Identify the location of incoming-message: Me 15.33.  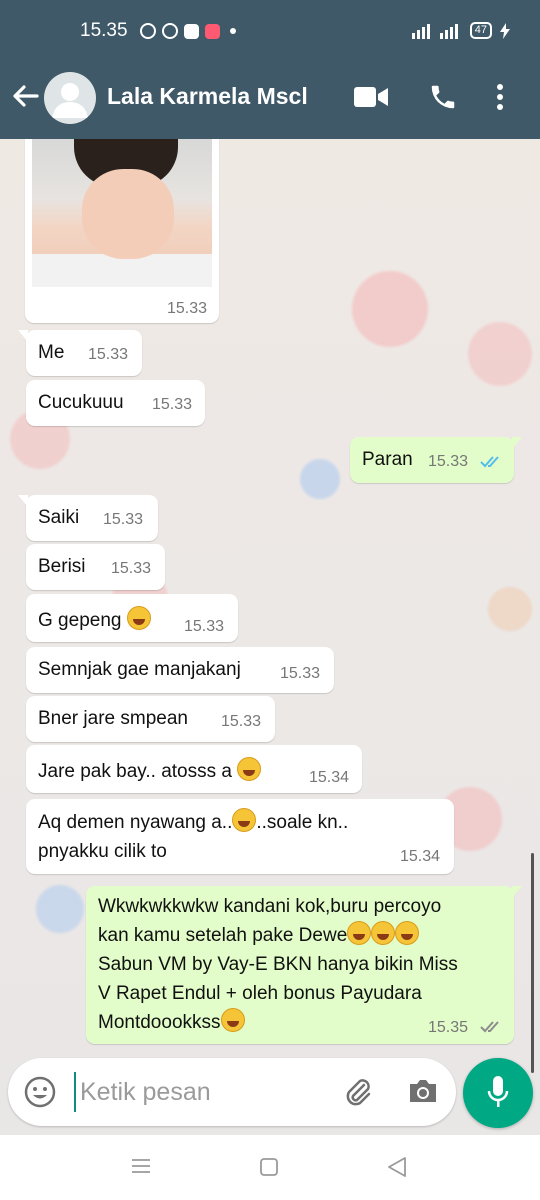
(80, 353).